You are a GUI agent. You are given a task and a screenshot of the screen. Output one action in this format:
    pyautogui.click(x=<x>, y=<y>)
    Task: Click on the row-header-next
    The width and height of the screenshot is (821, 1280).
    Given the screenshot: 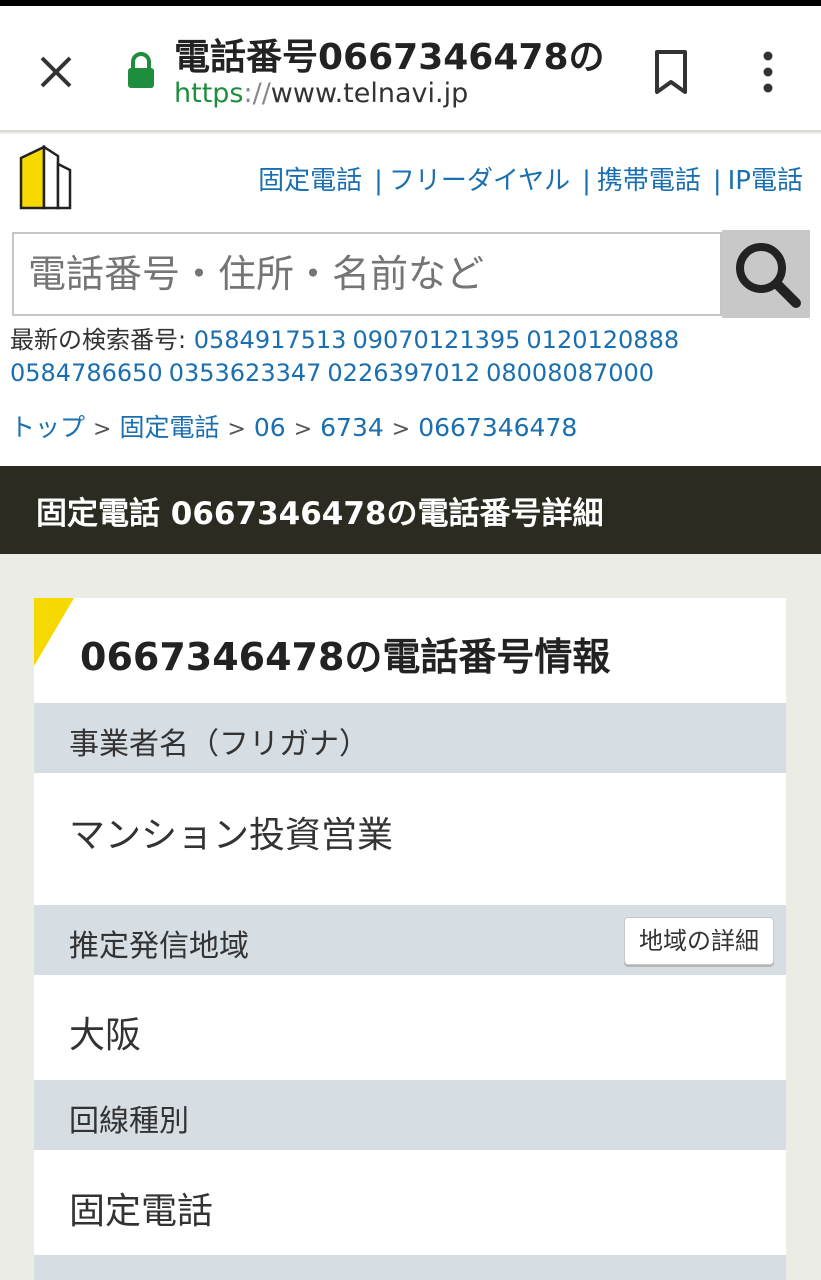 What is the action you would take?
    pyautogui.click(x=410, y=1267)
    